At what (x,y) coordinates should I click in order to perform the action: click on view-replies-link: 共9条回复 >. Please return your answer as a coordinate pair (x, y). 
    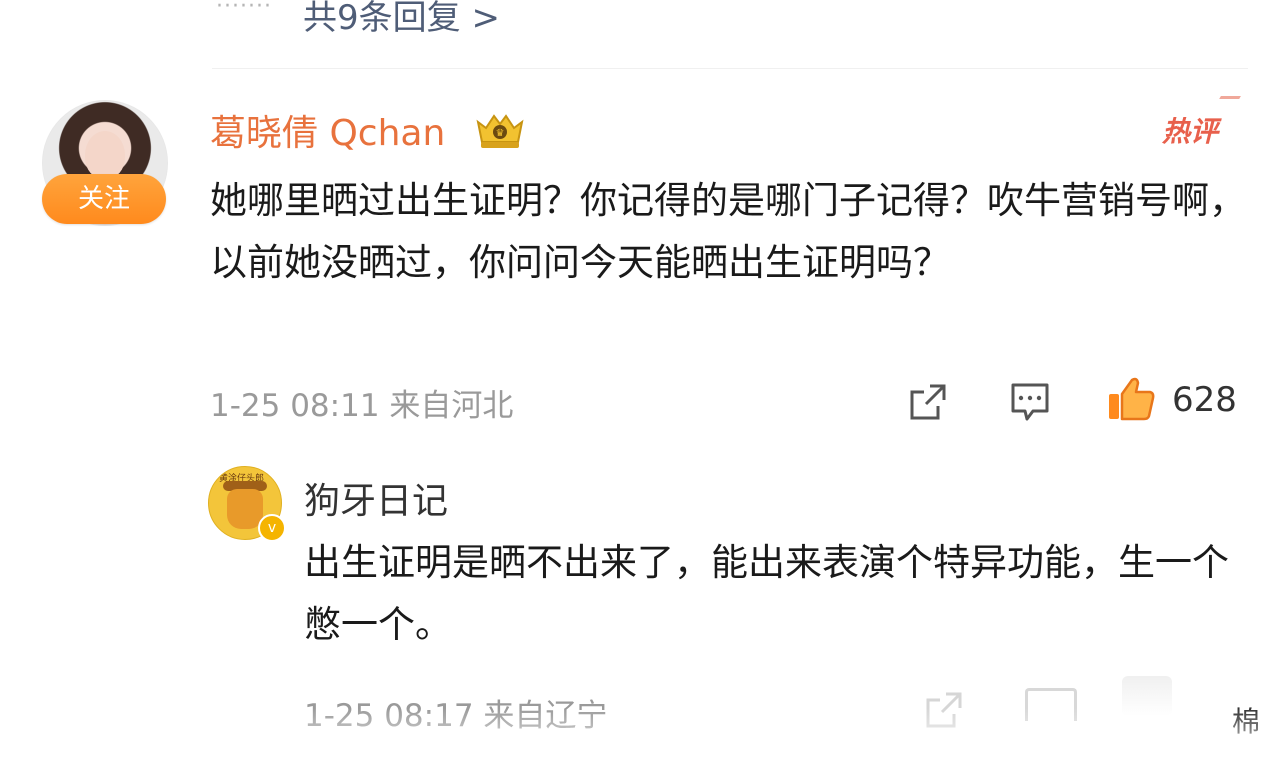
    Looking at the image, I should click on (401, 19).